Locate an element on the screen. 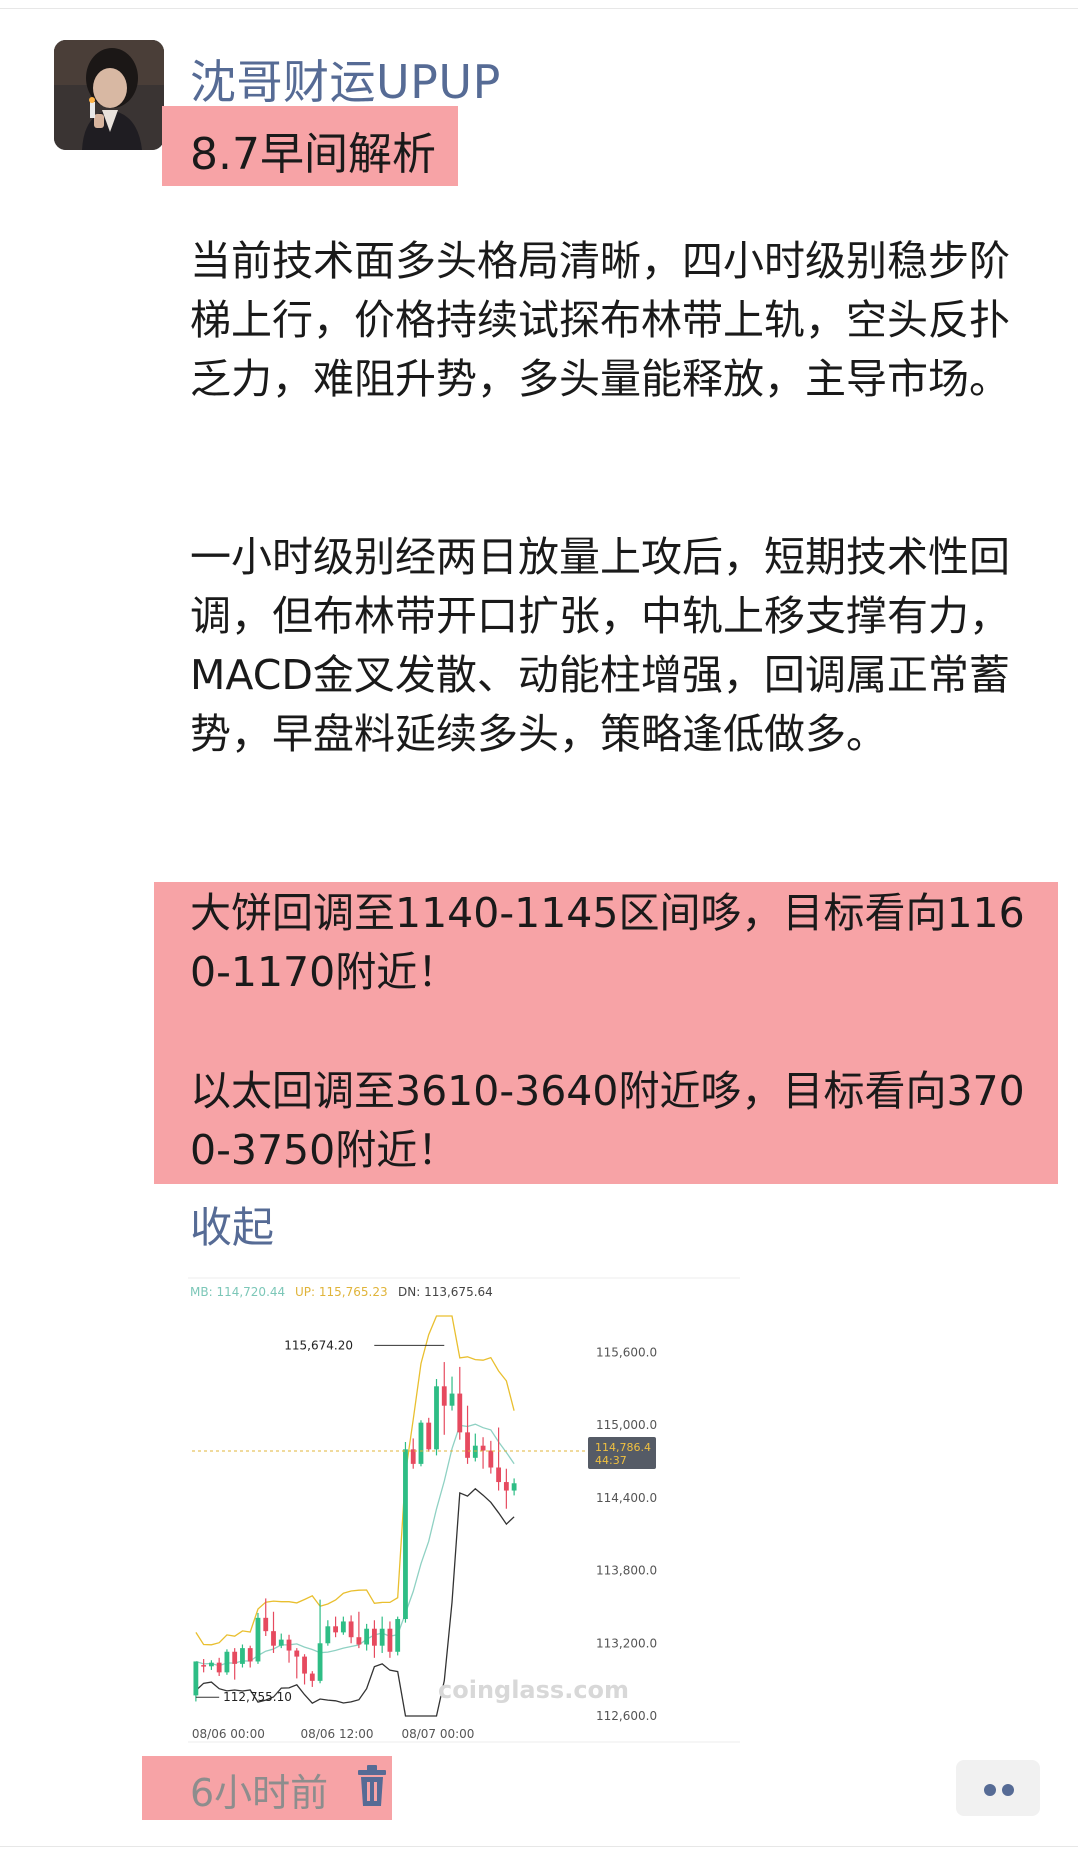 The image size is (1078, 1856). trash-icon is located at coordinates (372, 1786).